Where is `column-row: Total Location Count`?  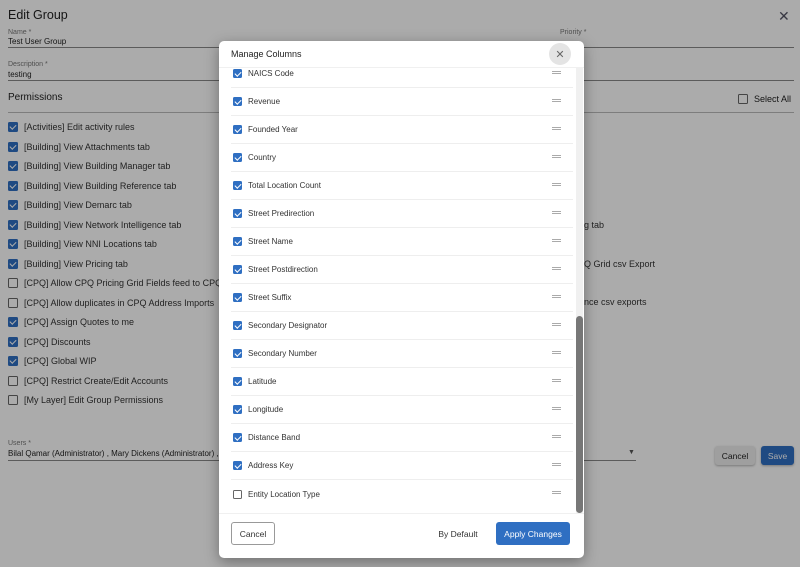 column-row: Total Location Count is located at coordinates (402, 186).